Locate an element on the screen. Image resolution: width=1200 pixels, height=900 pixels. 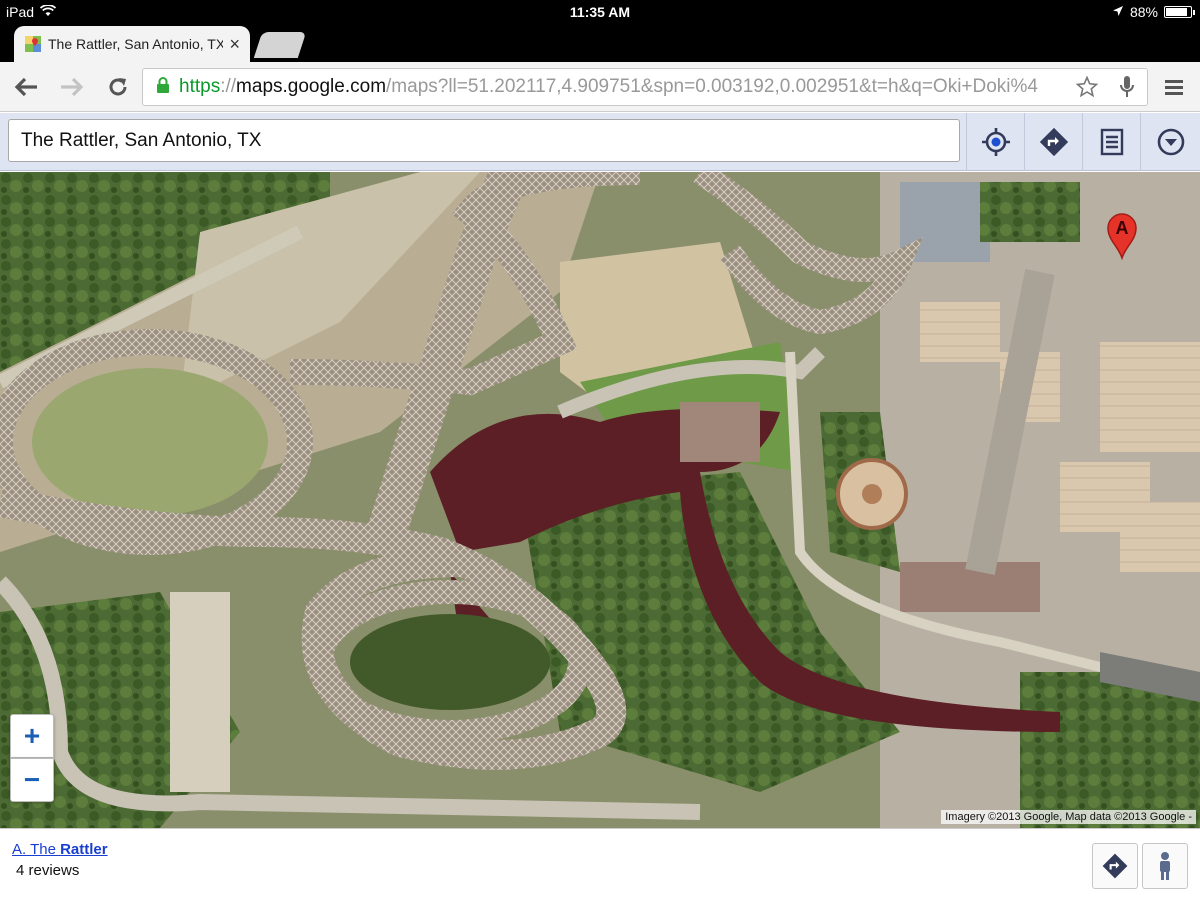
status-bar: iPad 11:35 AM 88% is located at coordinates (600, 12).